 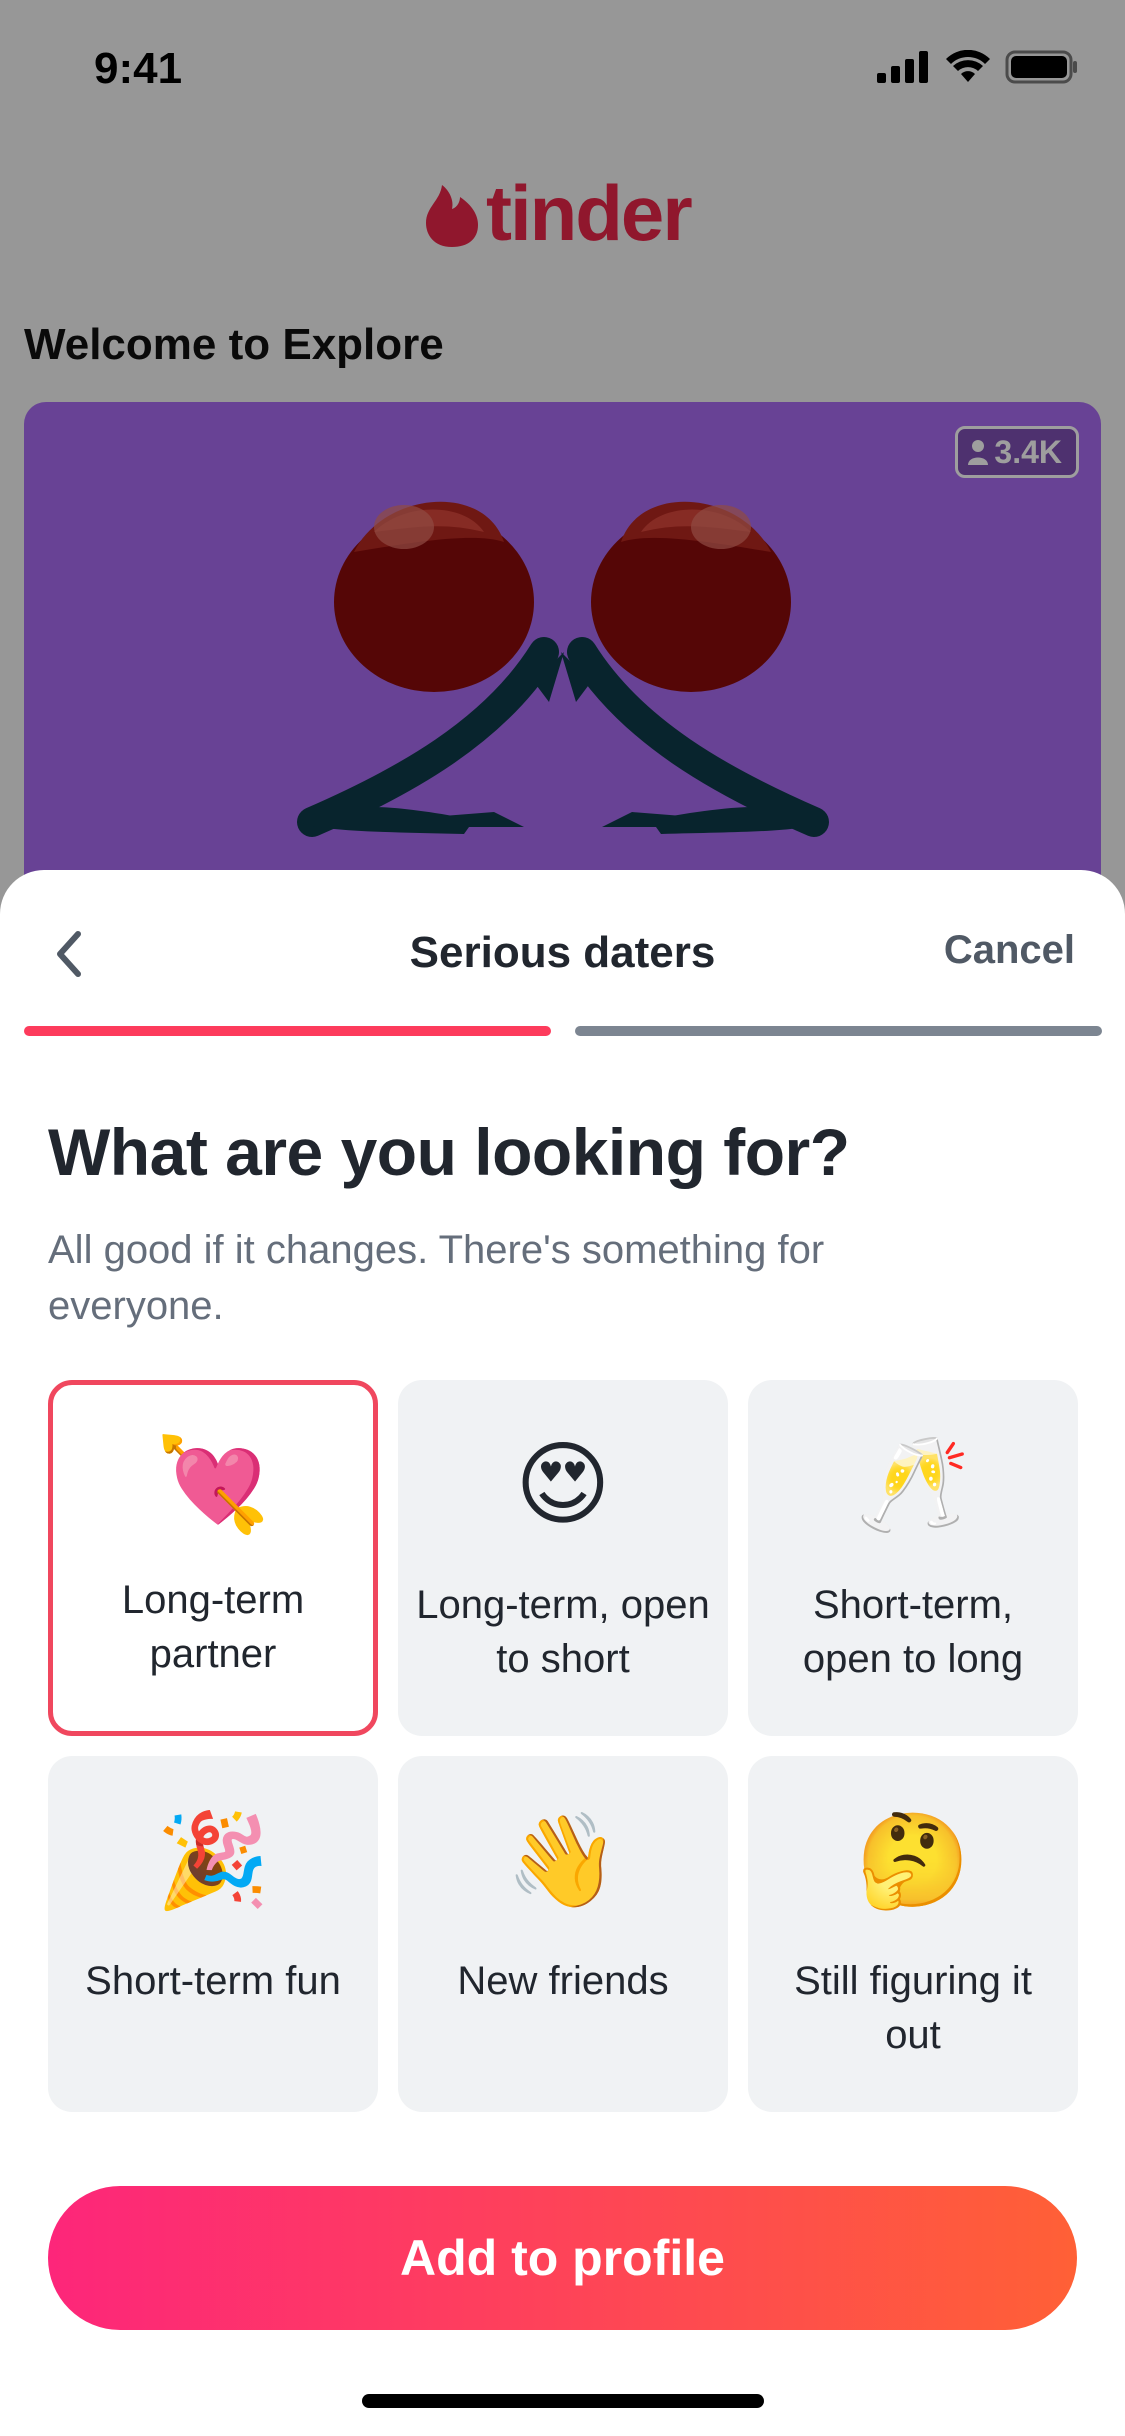 I want to click on waving-hand-icon: 👋, so click(x=563, y=1861).